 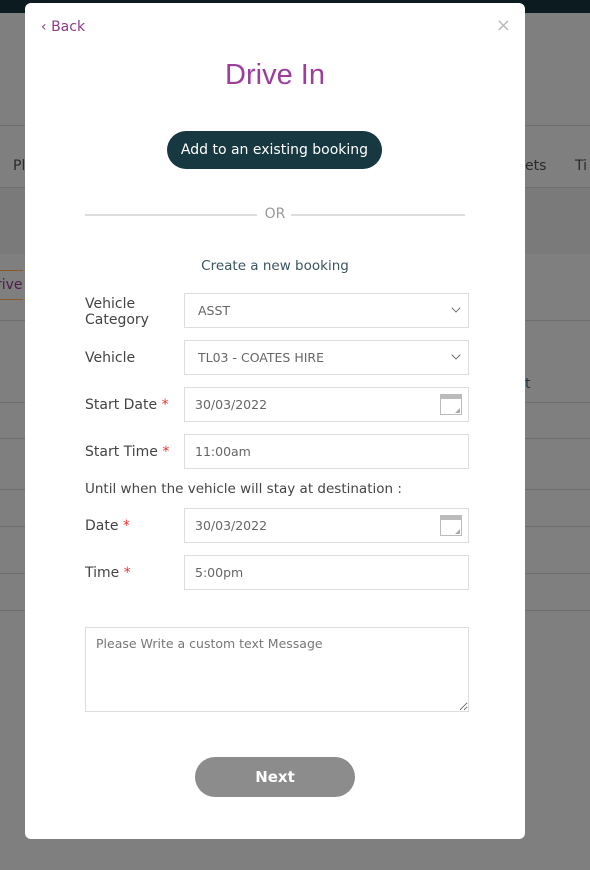 What do you see at coordinates (275, 75) in the screenshot?
I see `modal-title: Drive In` at bounding box center [275, 75].